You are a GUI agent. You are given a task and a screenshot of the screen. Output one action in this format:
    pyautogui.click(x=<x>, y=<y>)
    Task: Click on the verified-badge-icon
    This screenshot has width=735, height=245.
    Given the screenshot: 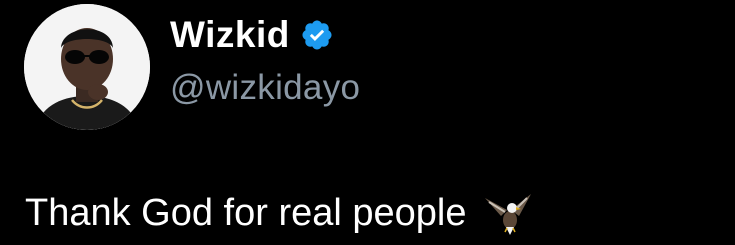 What is the action you would take?
    pyautogui.click(x=317, y=35)
    